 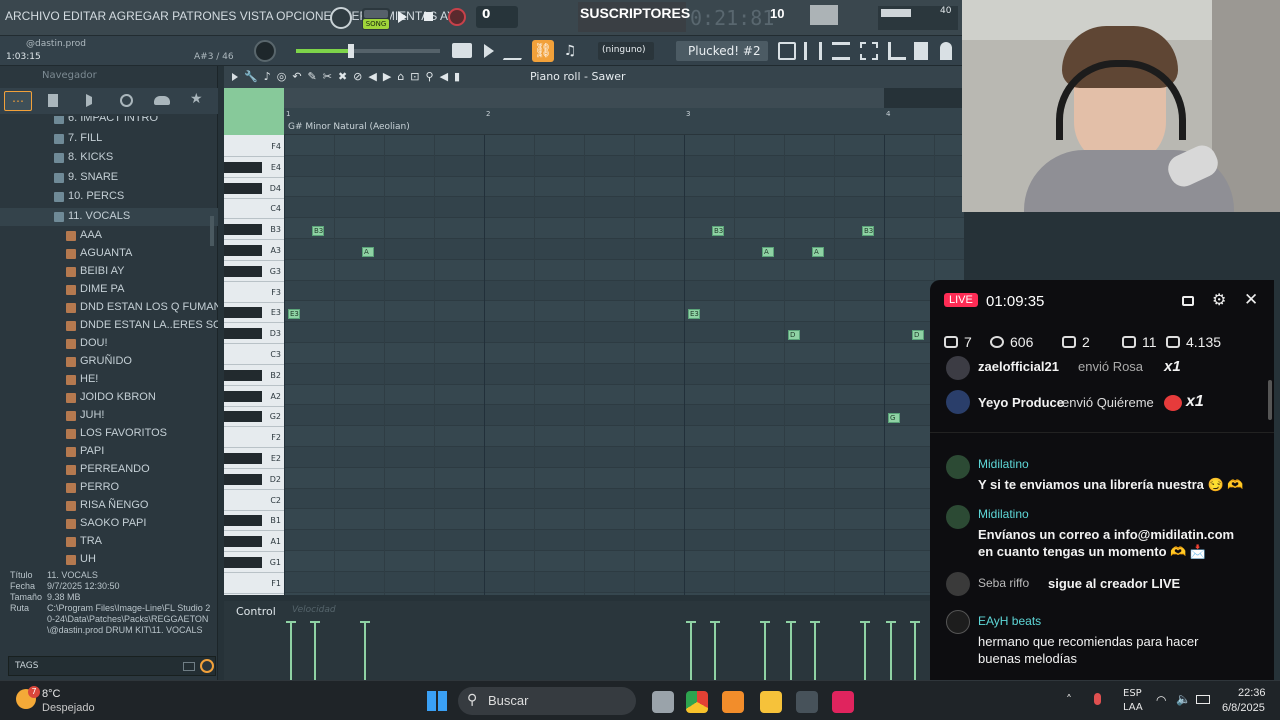 I want to click on horizontal-scrollbar, so click(x=584, y=98).